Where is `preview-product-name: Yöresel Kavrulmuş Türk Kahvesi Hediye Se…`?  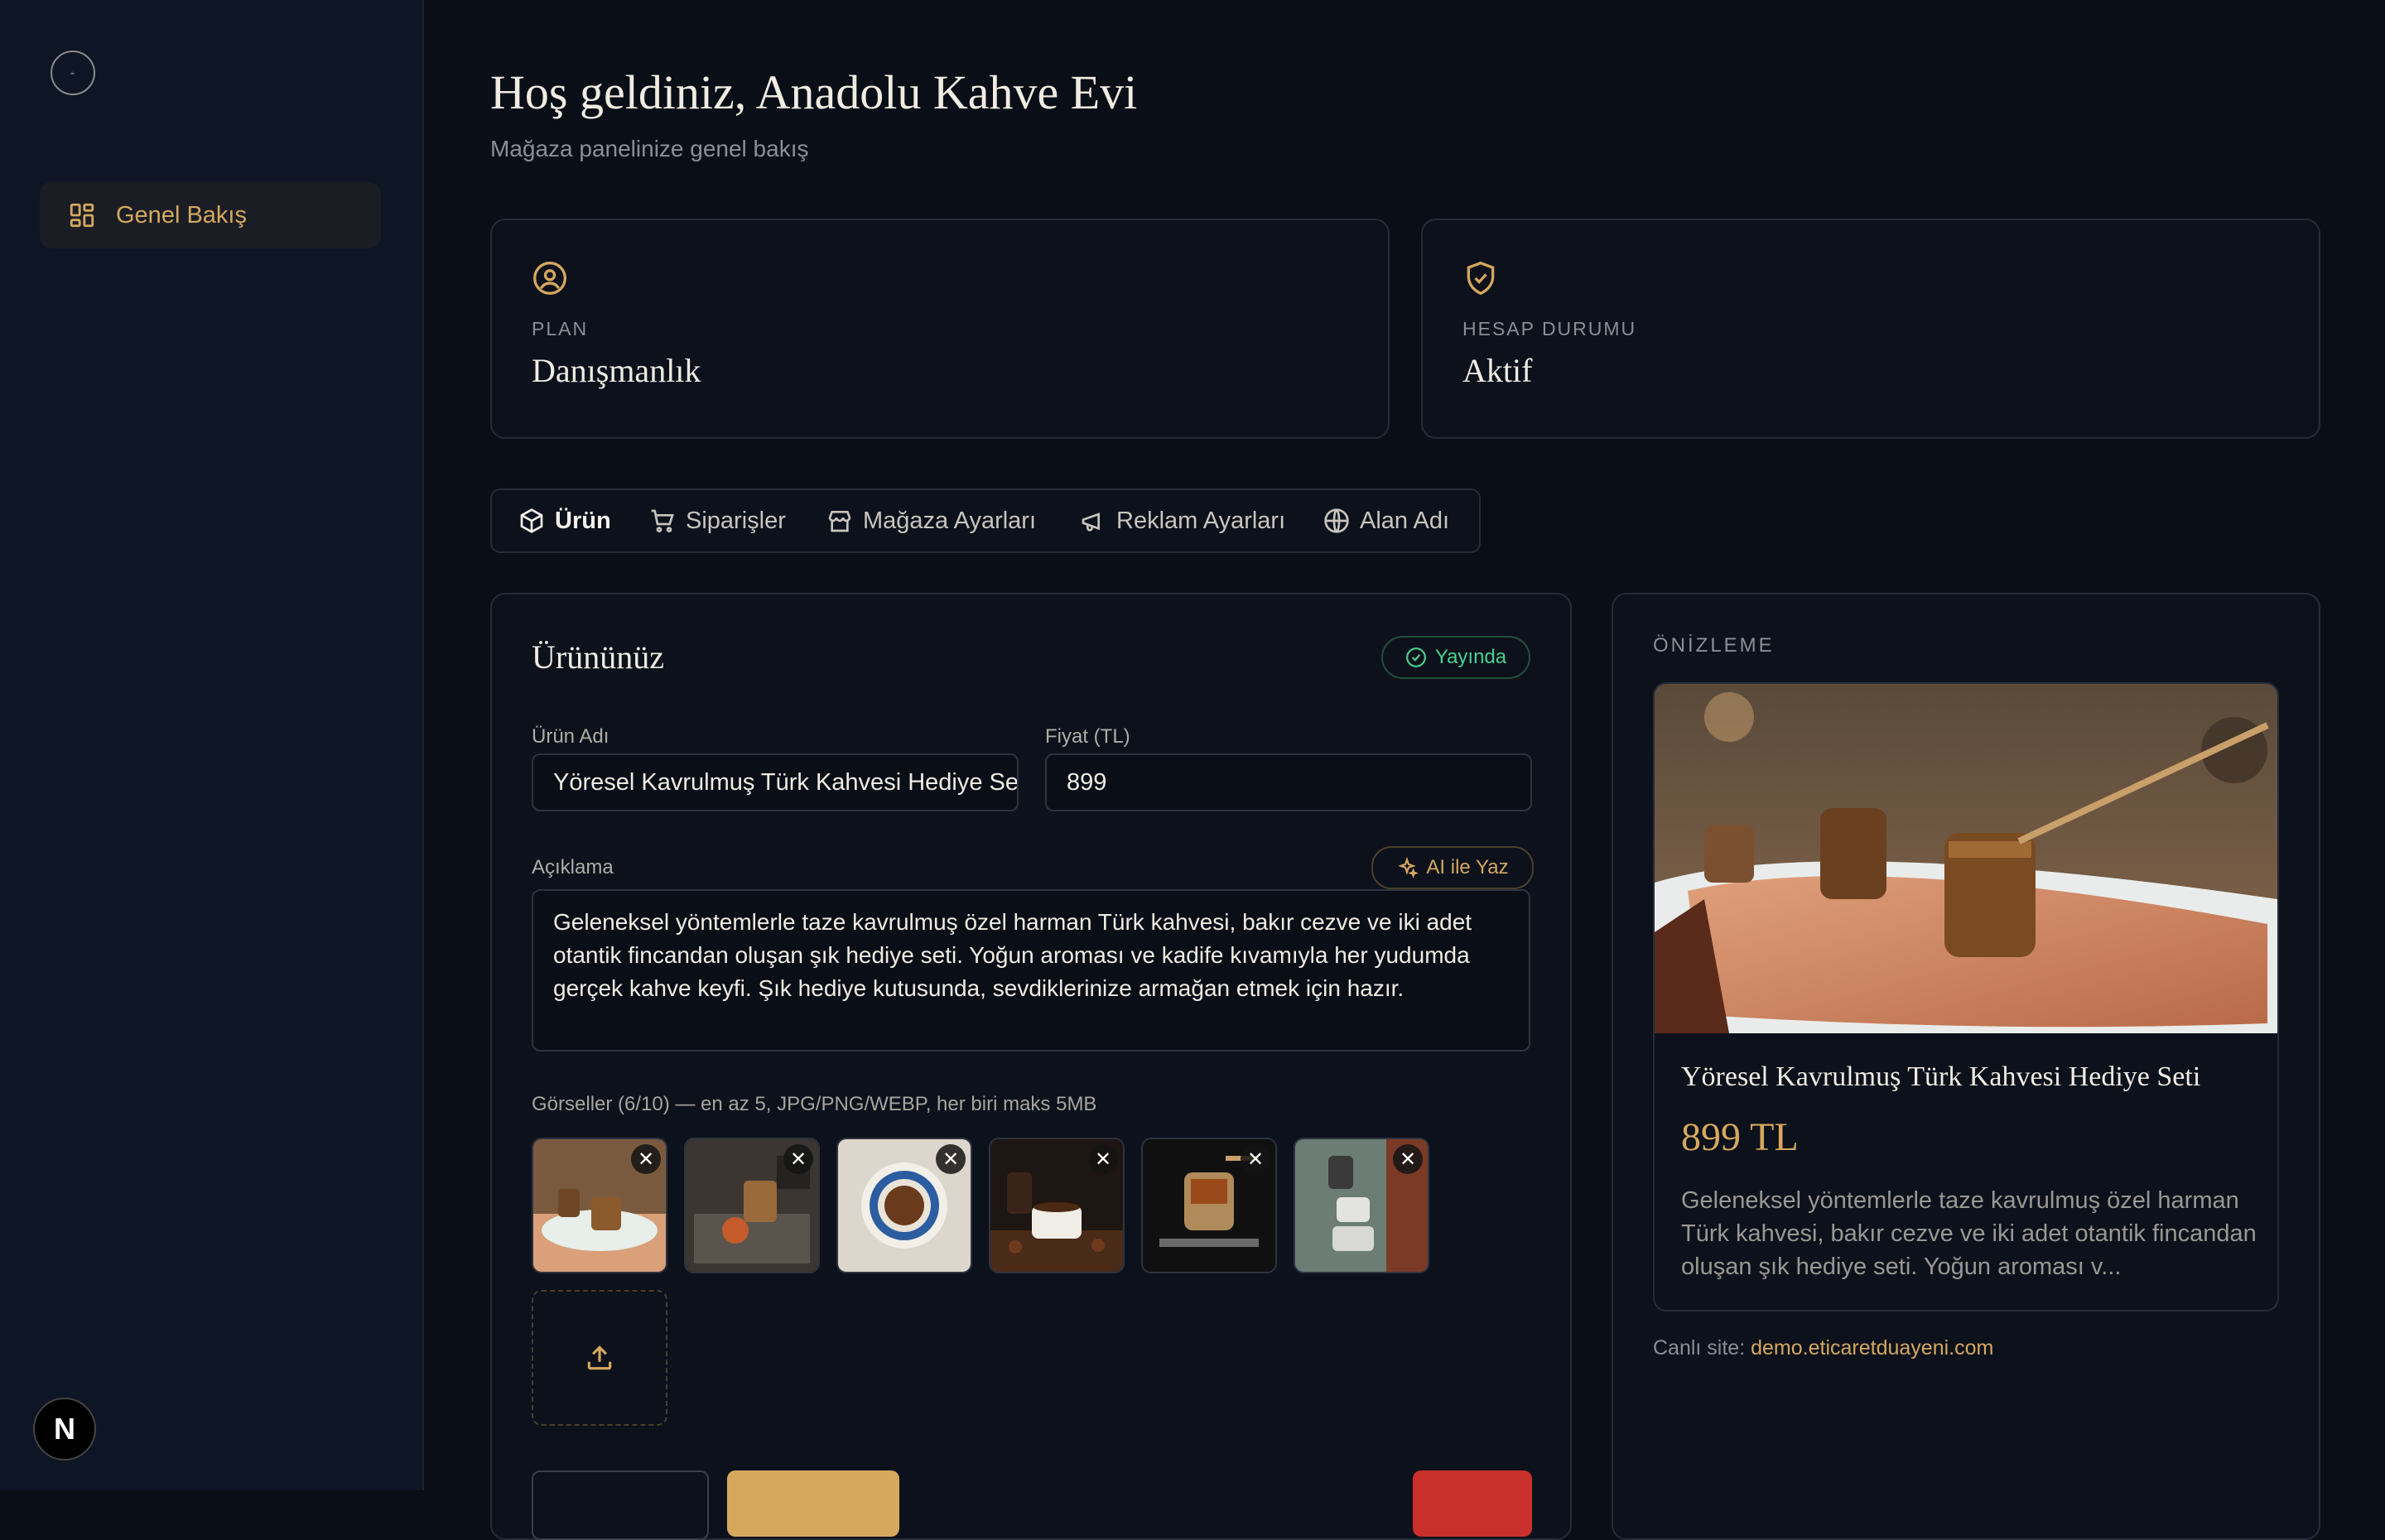
preview-product-name: Yöresel Kavrulmuş Türk Kahvesi Hediye Se… is located at coordinates (1941, 1077).